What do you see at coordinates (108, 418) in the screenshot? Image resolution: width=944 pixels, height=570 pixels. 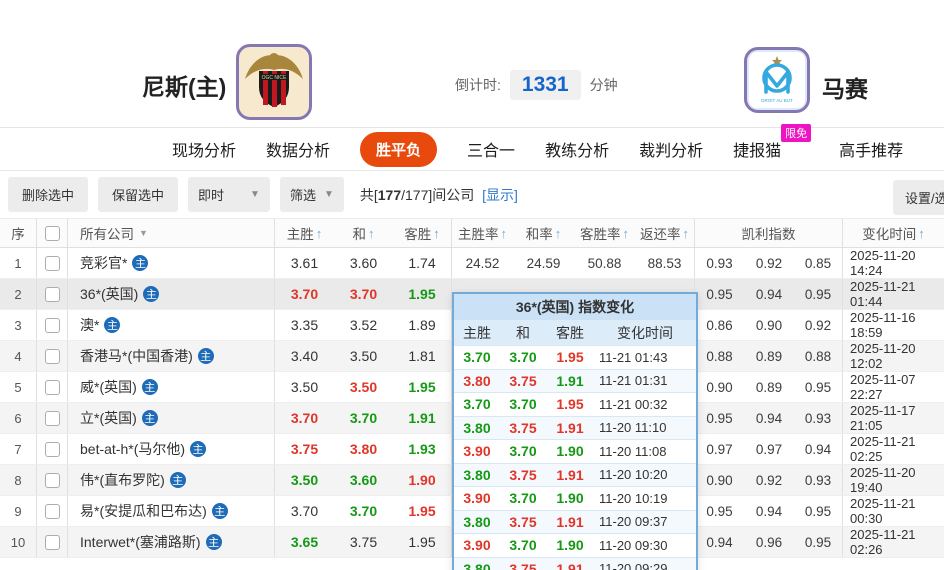 I see `company-name: 立*(英国)` at bounding box center [108, 418].